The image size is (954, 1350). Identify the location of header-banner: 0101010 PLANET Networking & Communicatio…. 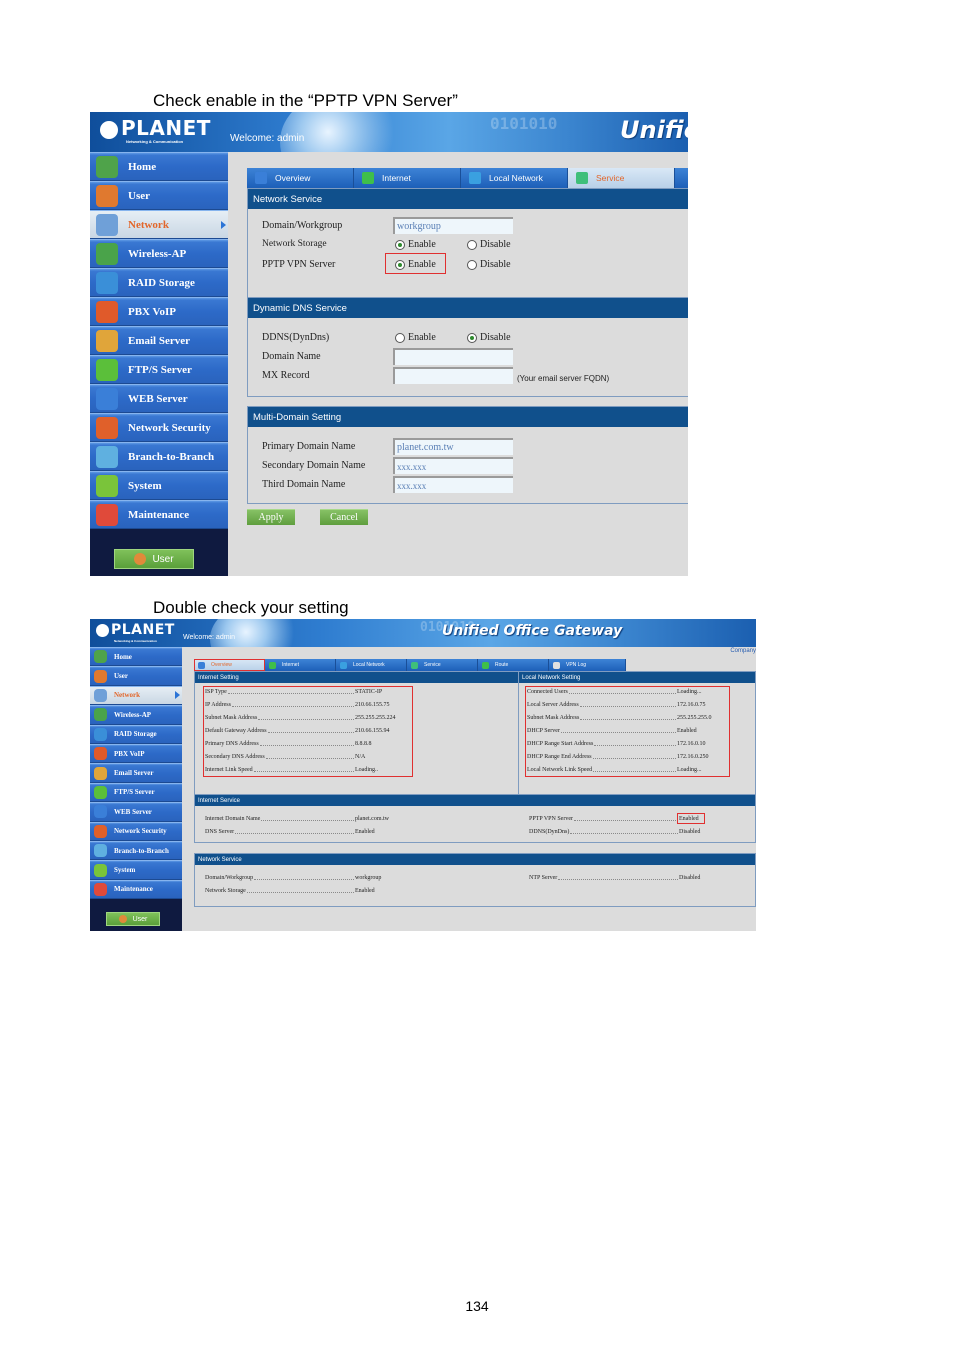
(423, 633).